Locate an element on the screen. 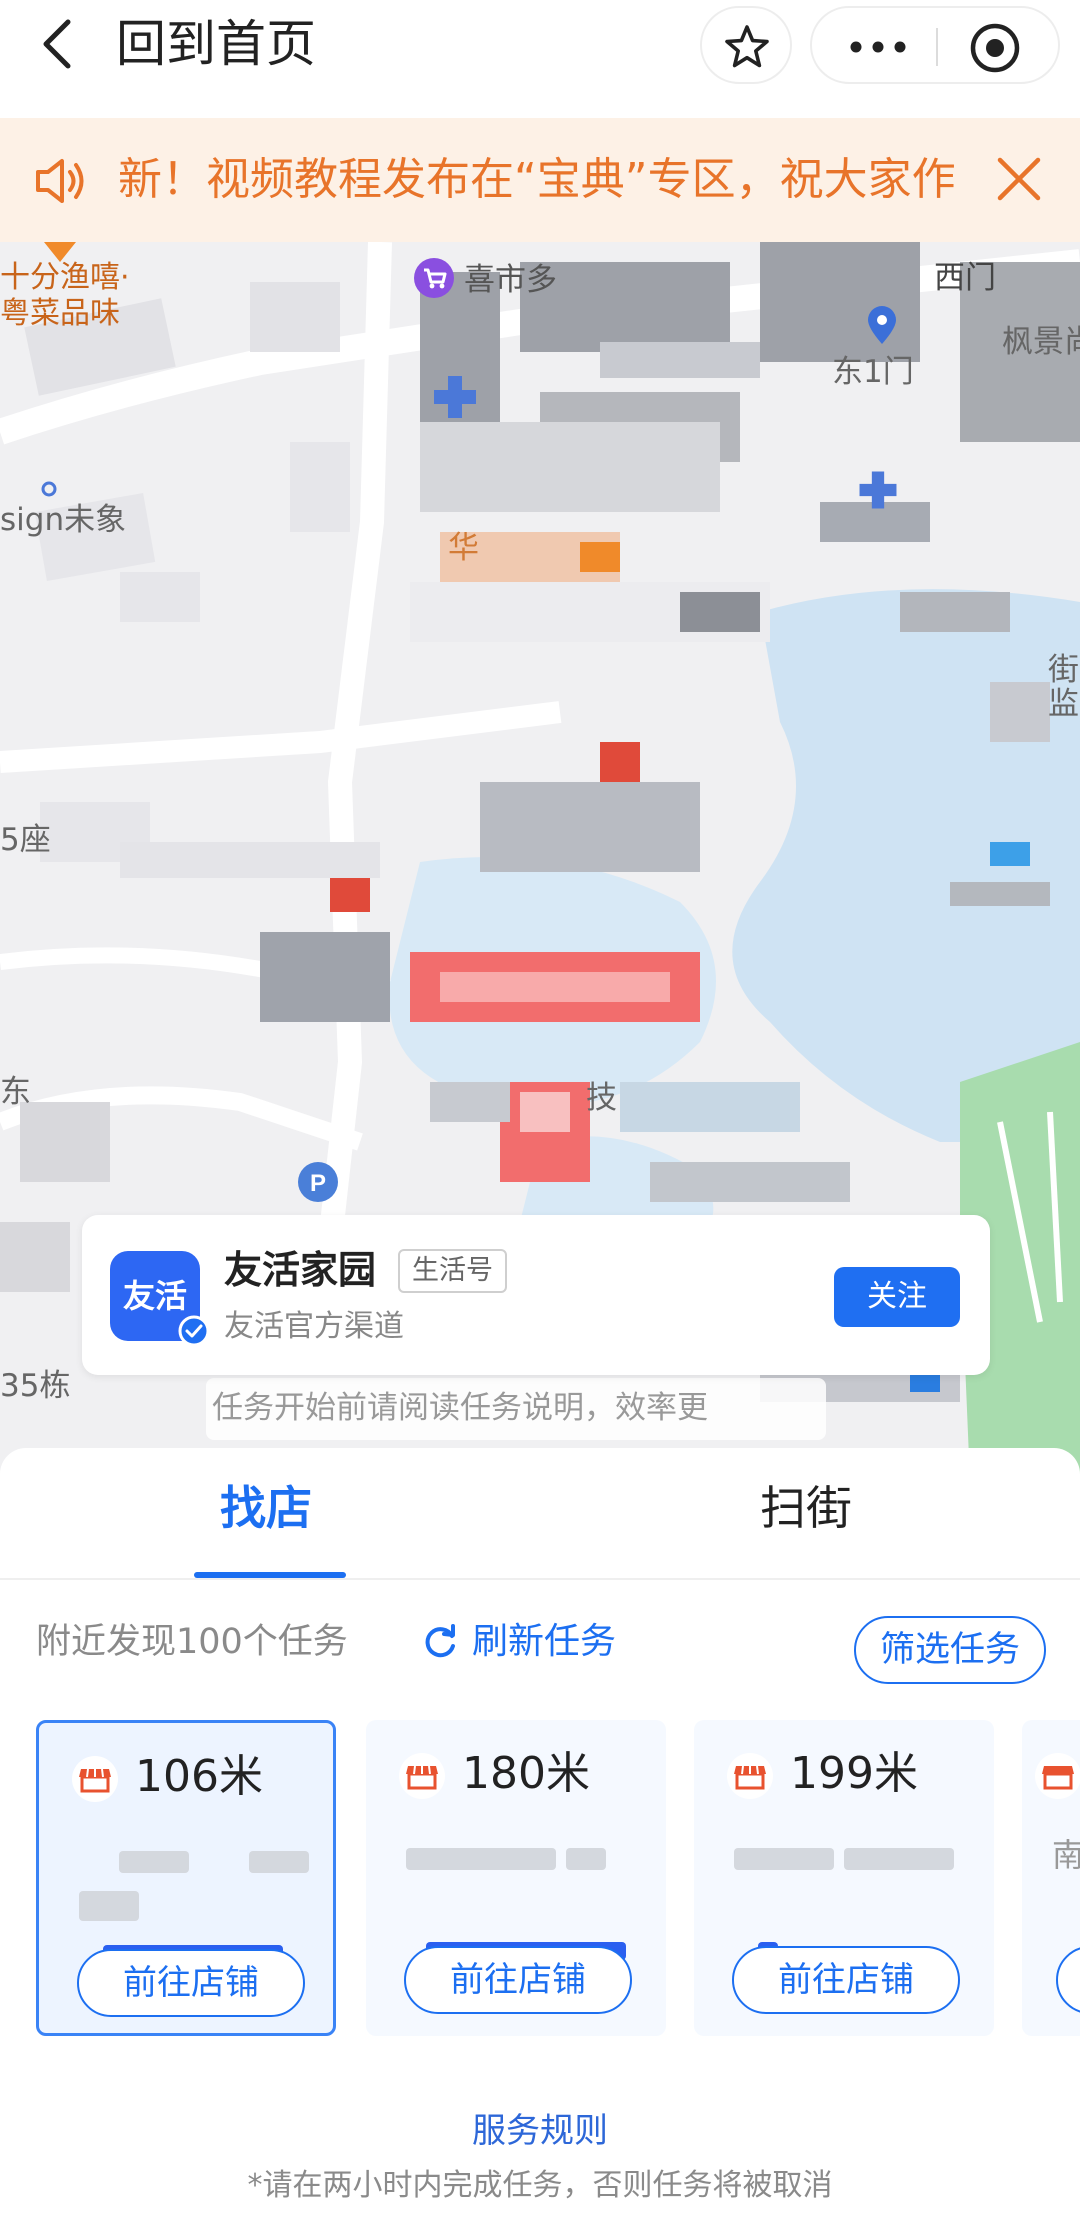 The image size is (1080, 2234). star-icon is located at coordinates (747, 46).